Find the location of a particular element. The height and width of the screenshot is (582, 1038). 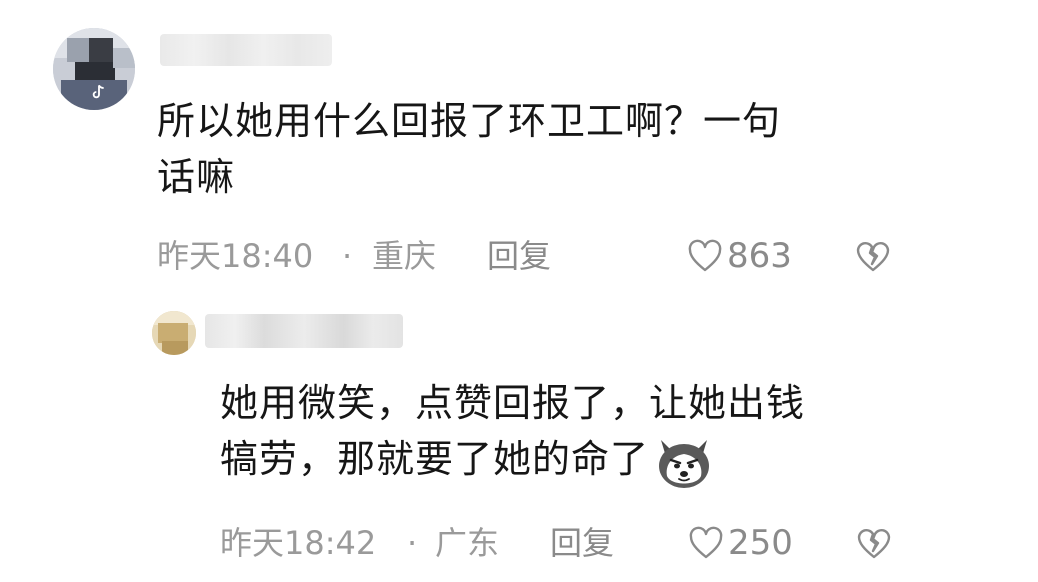

reply-avatar is located at coordinates (174, 333).